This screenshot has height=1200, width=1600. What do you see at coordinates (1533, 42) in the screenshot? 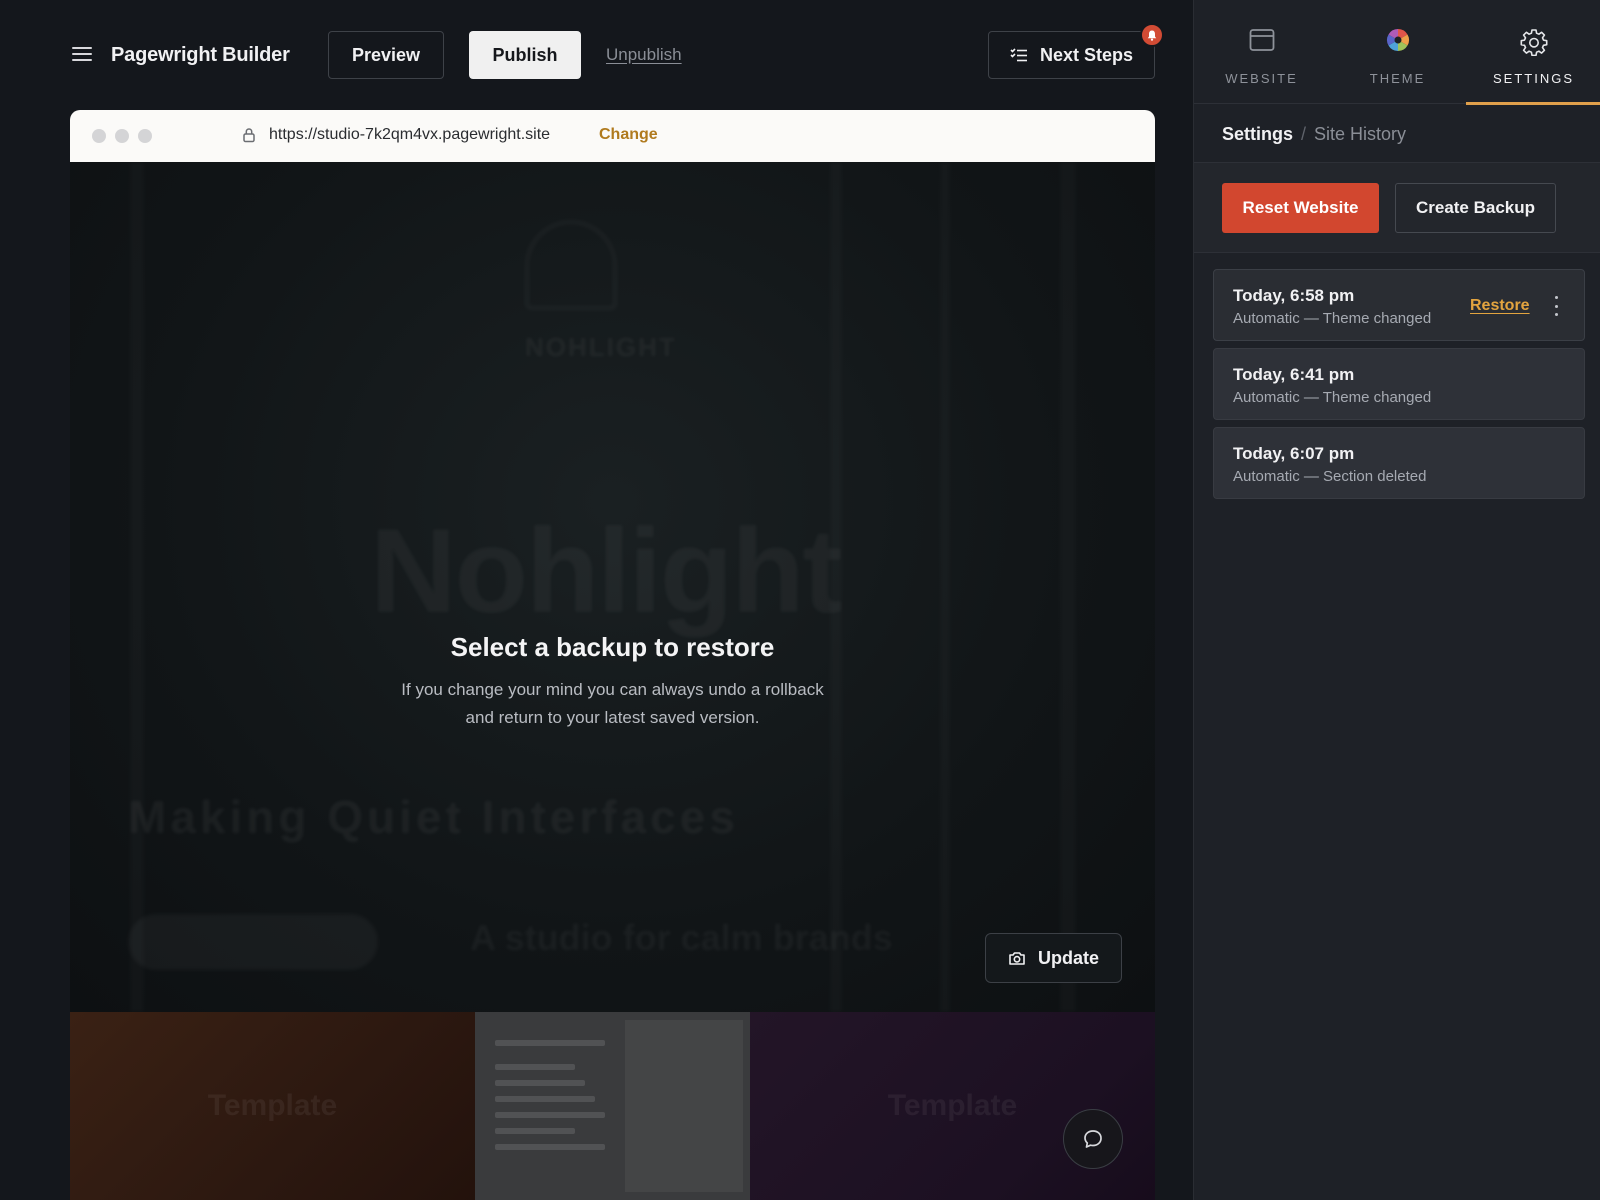
I see `gear-icon` at bounding box center [1533, 42].